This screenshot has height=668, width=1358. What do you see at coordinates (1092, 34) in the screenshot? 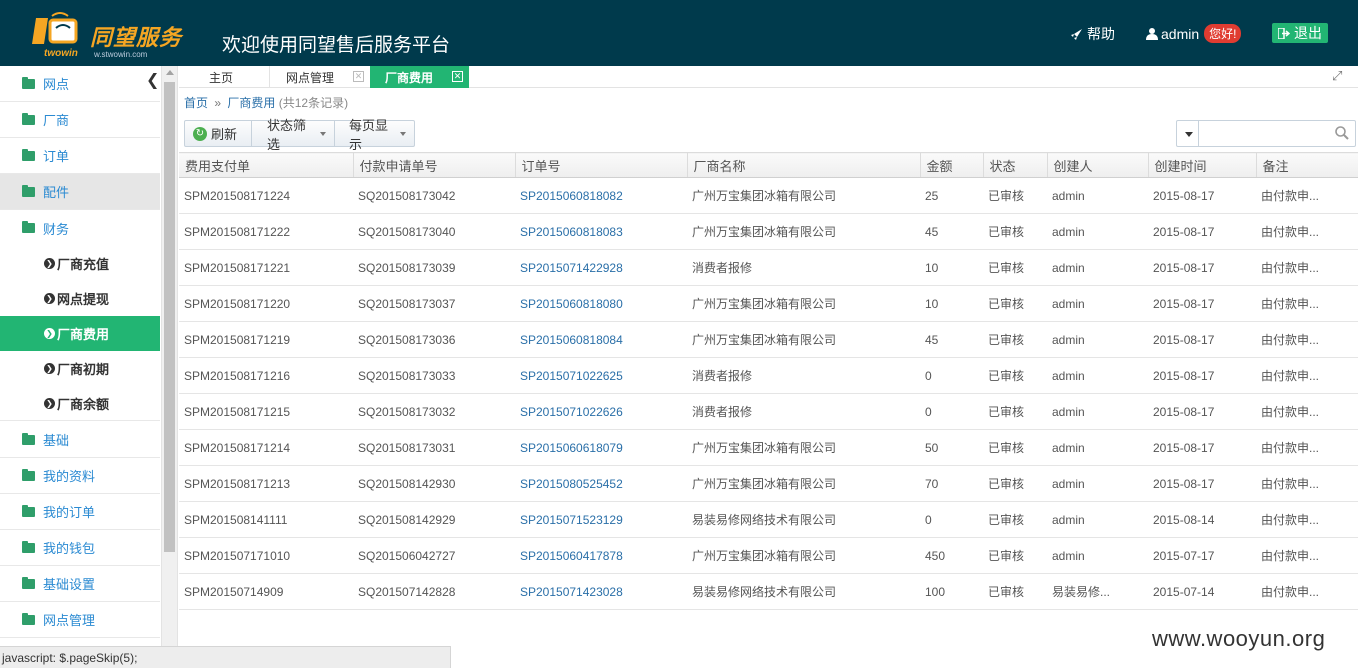
I see `help-link: 帮助` at bounding box center [1092, 34].